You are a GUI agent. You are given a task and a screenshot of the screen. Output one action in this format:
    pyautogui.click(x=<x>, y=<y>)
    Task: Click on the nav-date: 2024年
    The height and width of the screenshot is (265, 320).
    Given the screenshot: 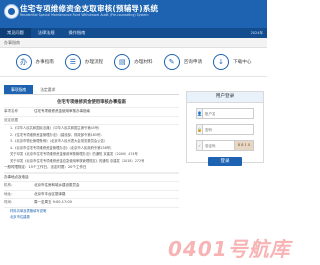 What is the action you would take?
    pyautogui.click(x=256, y=33)
    